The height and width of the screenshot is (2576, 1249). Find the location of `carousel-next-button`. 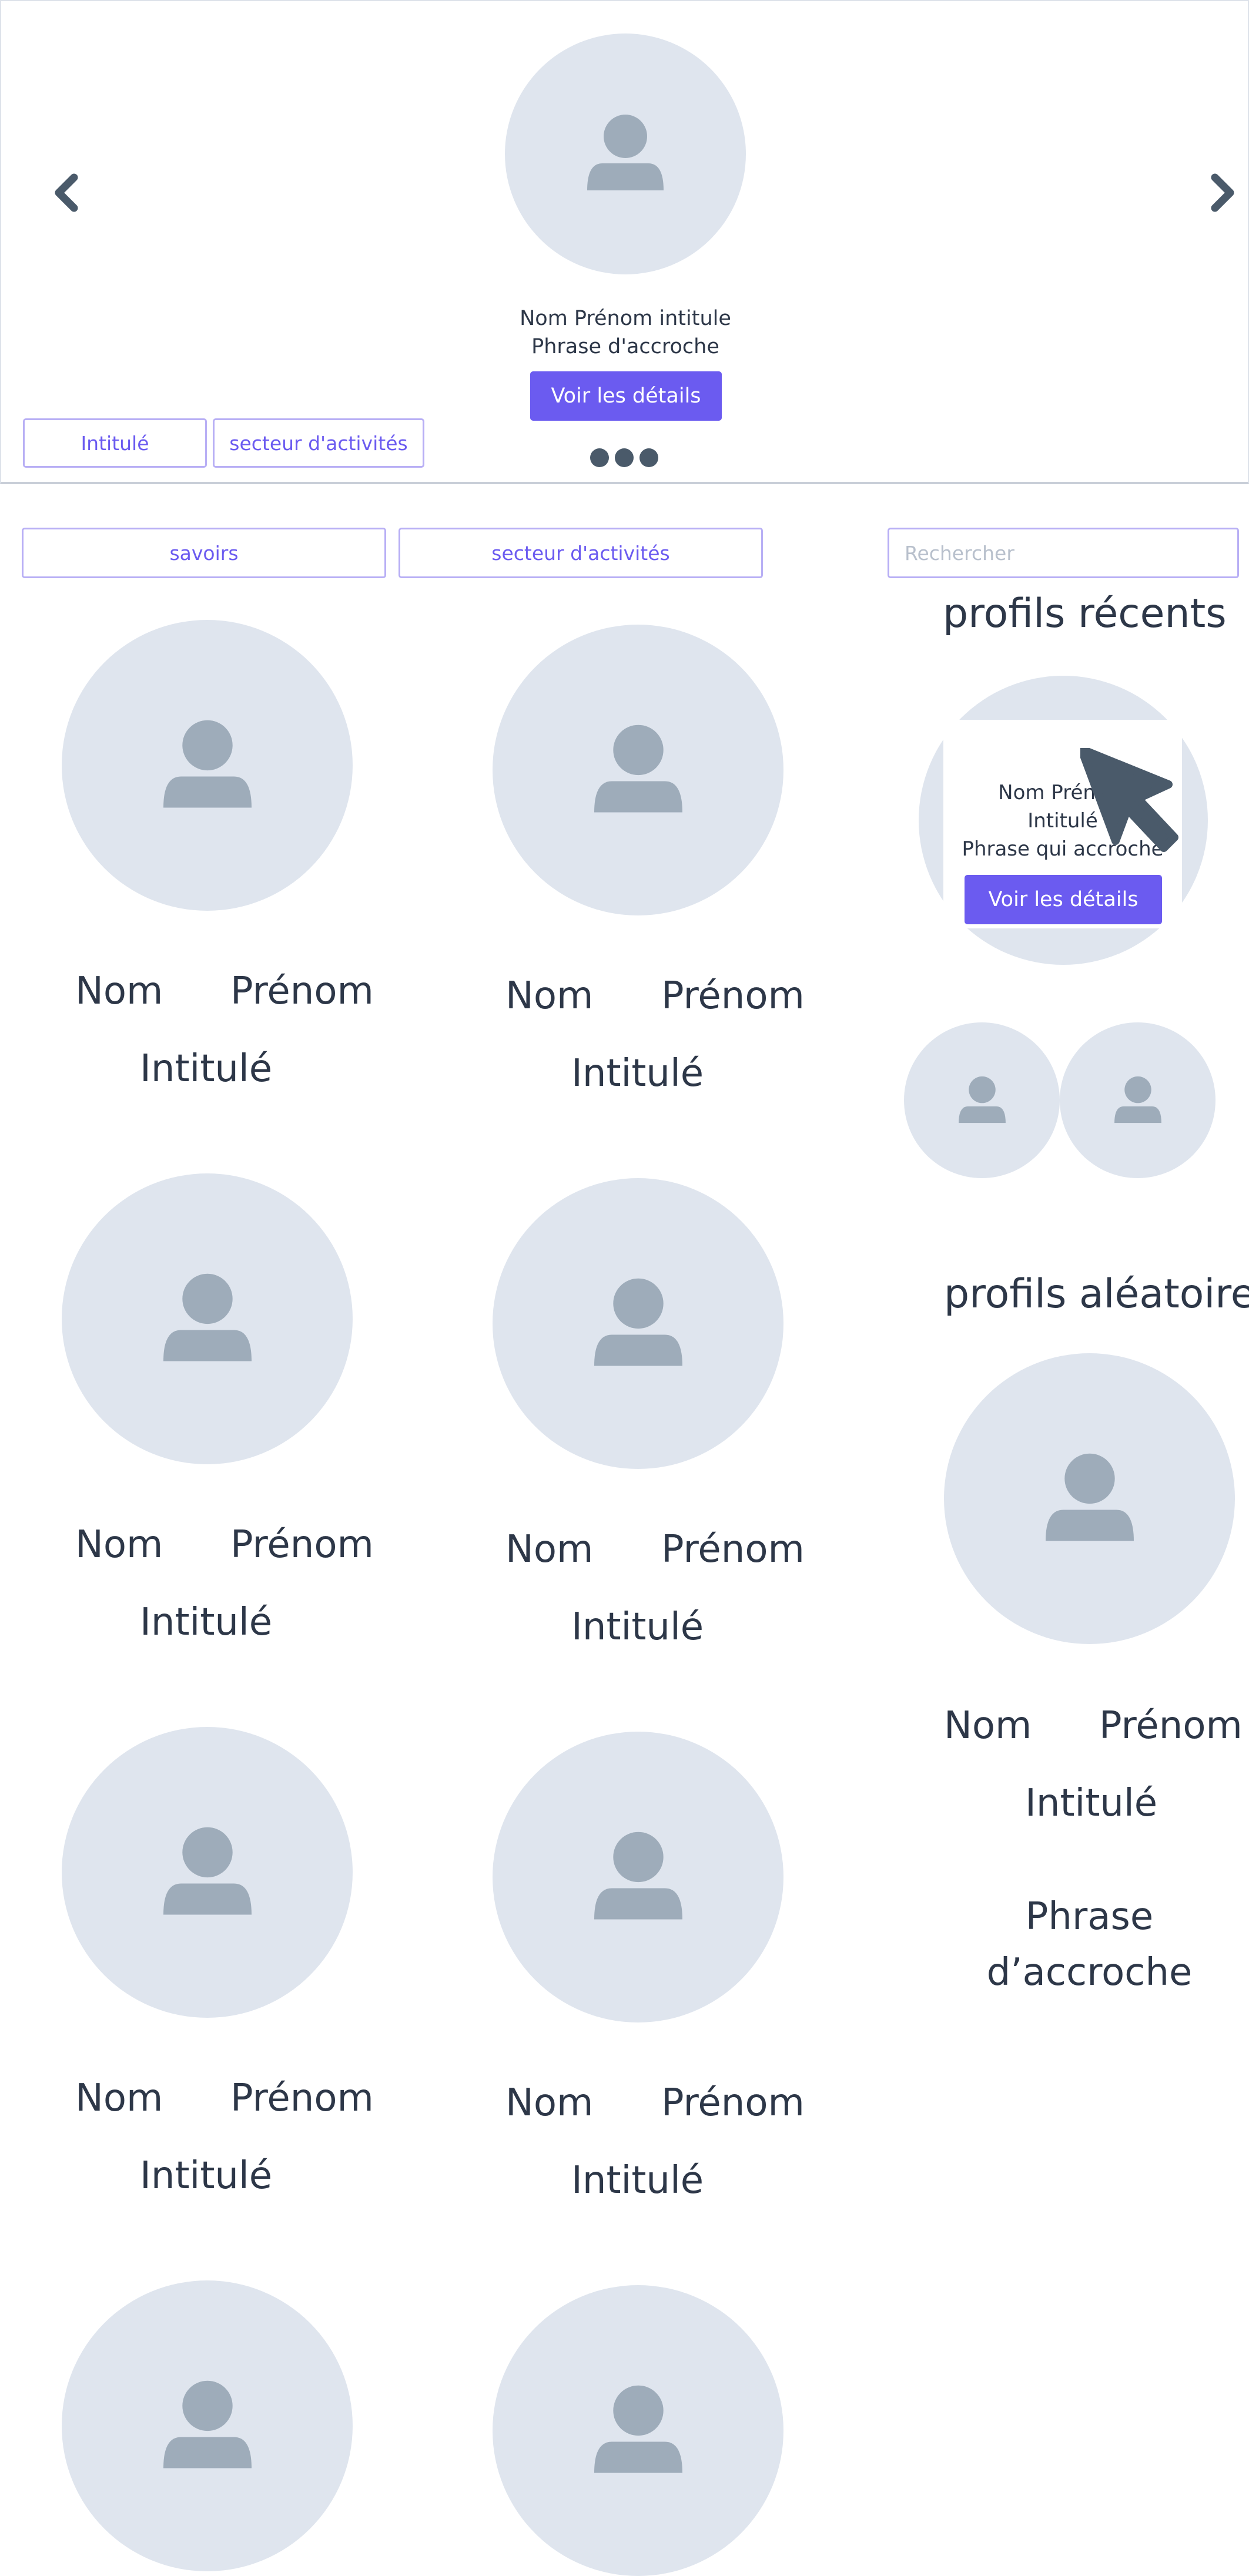

carousel-next-button is located at coordinates (1222, 193).